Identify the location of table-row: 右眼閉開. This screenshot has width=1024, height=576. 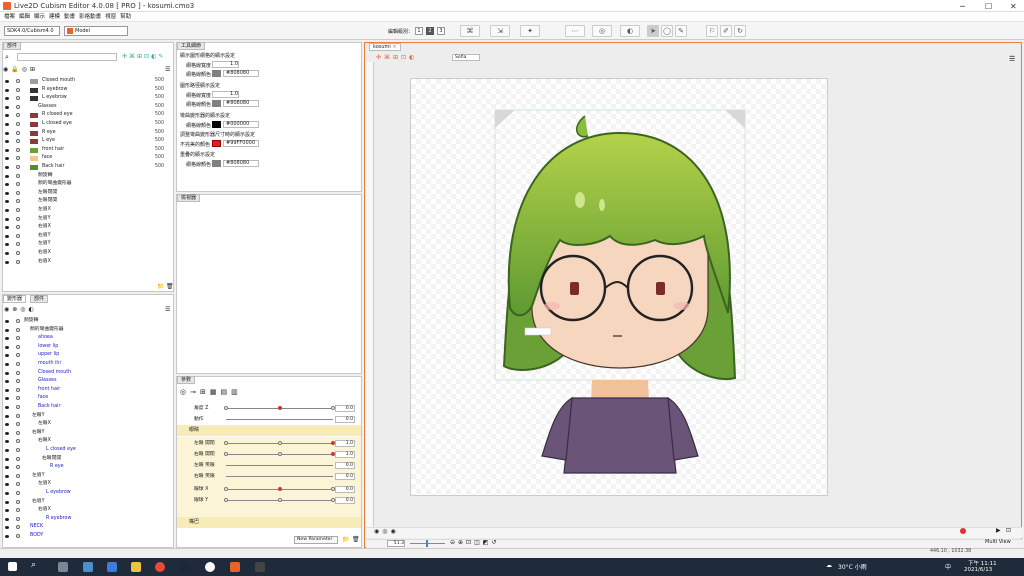
(87, 459).